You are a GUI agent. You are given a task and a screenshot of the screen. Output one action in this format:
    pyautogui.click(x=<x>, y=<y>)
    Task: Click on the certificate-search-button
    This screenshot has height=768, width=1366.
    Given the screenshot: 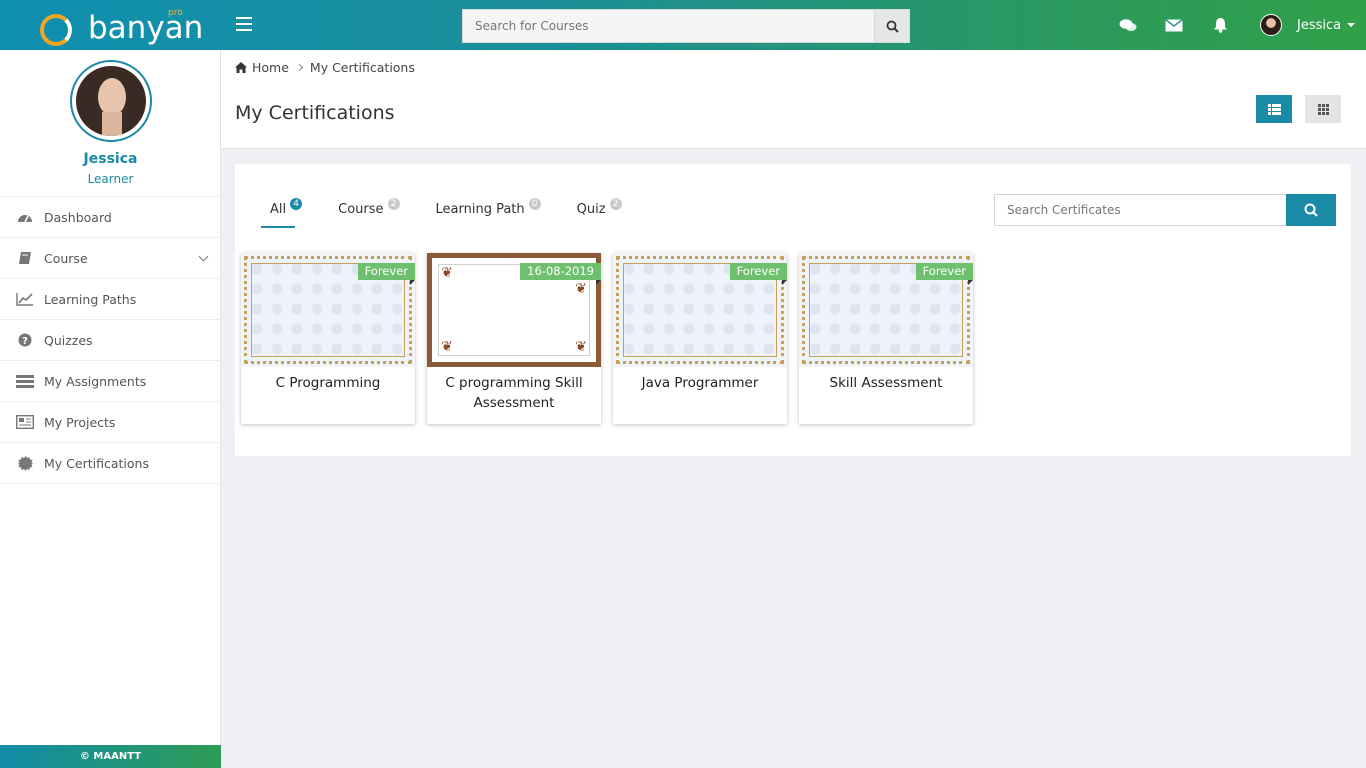 What is the action you would take?
    pyautogui.click(x=1311, y=210)
    